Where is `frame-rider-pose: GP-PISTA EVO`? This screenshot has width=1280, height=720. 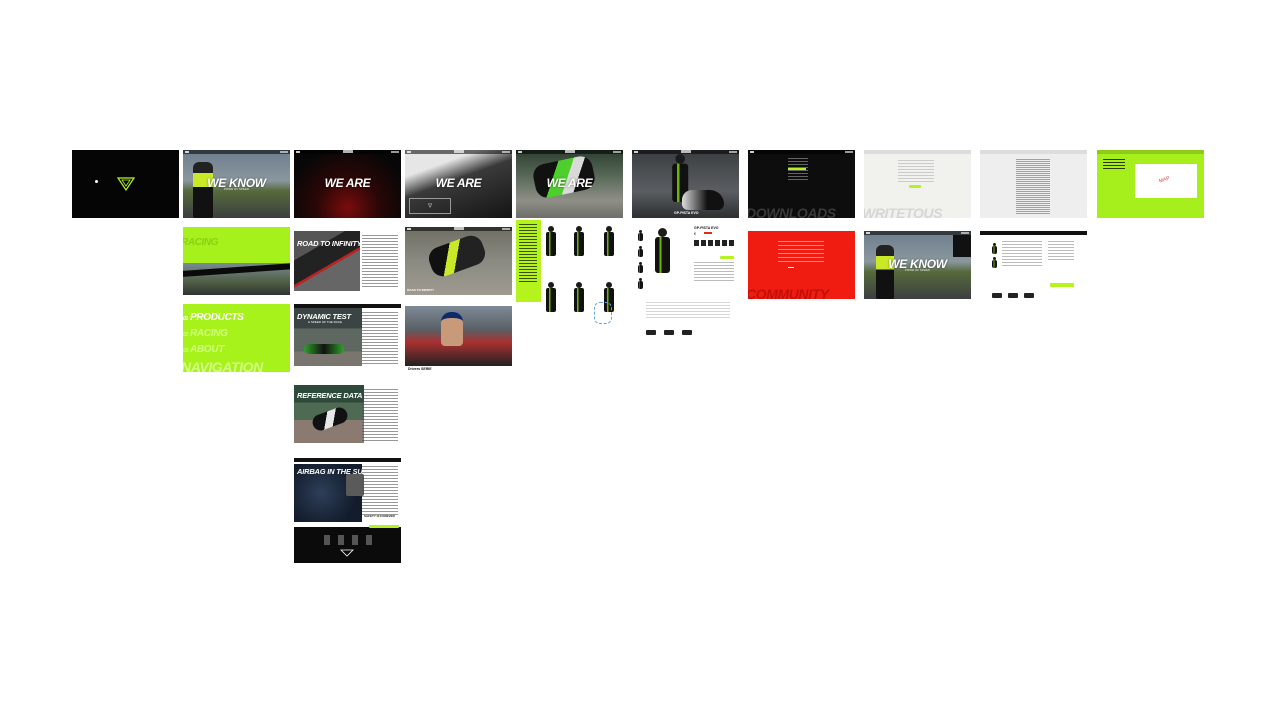 frame-rider-pose: GP-PISTA EVO is located at coordinates (685, 184).